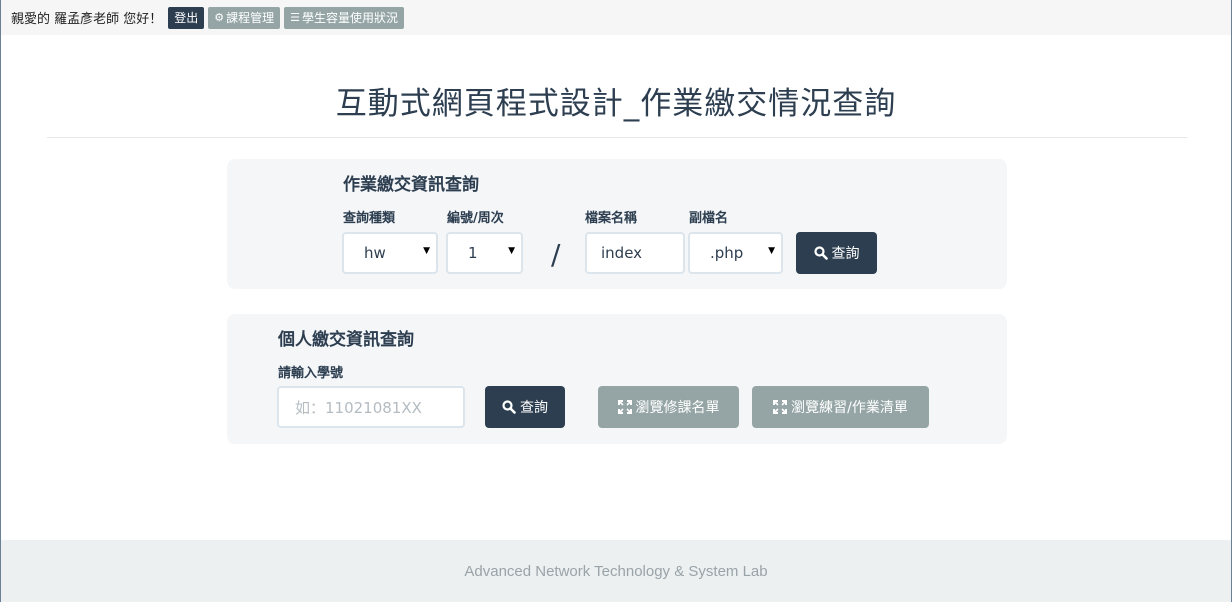 The height and width of the screenshot is (602, 1232). I want to click on homework-search-button: 查詢, so click(836, 253).